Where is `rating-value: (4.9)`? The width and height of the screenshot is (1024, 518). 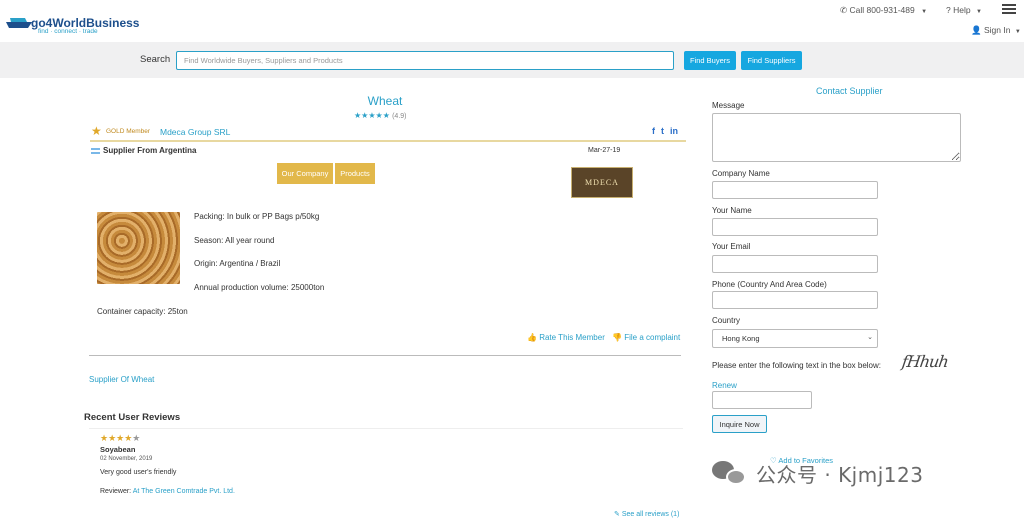
rating-value: (4.9) is located at coordinates (399, 116).